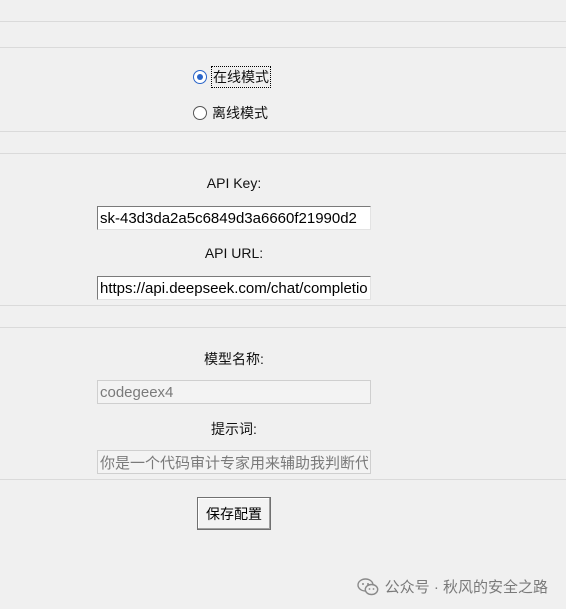  What do you see at coordinates (234, 462) in the screenshot?
I see `prompt-input` at bounding box center [234, 462].